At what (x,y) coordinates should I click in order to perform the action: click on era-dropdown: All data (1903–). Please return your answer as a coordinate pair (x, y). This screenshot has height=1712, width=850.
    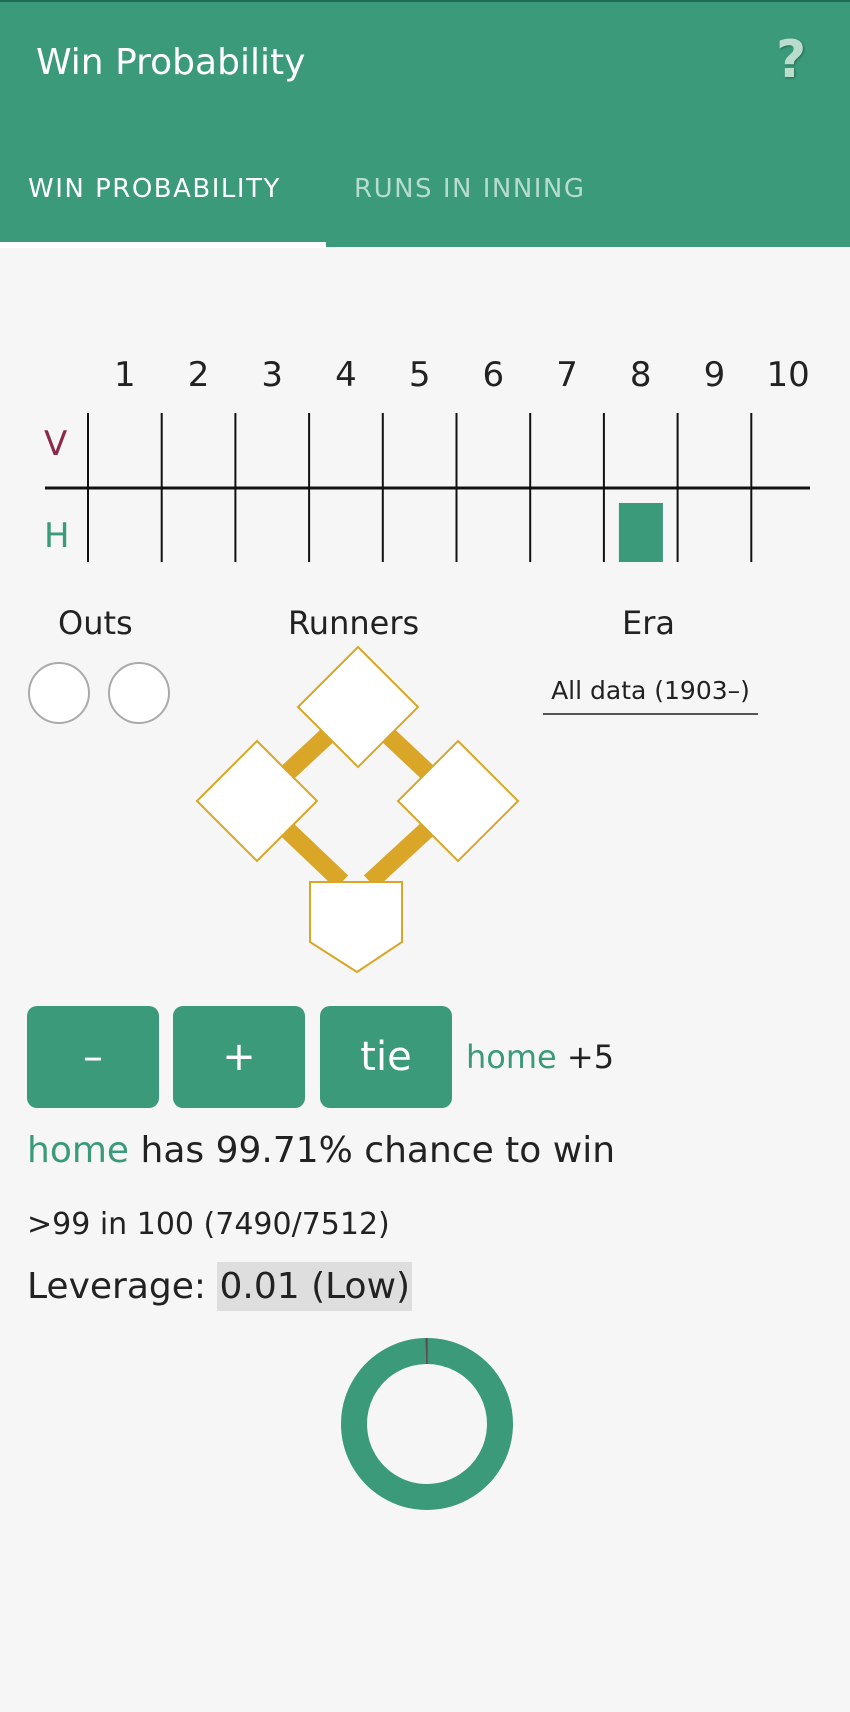
    Looking at the image, I should click on (650, 695).